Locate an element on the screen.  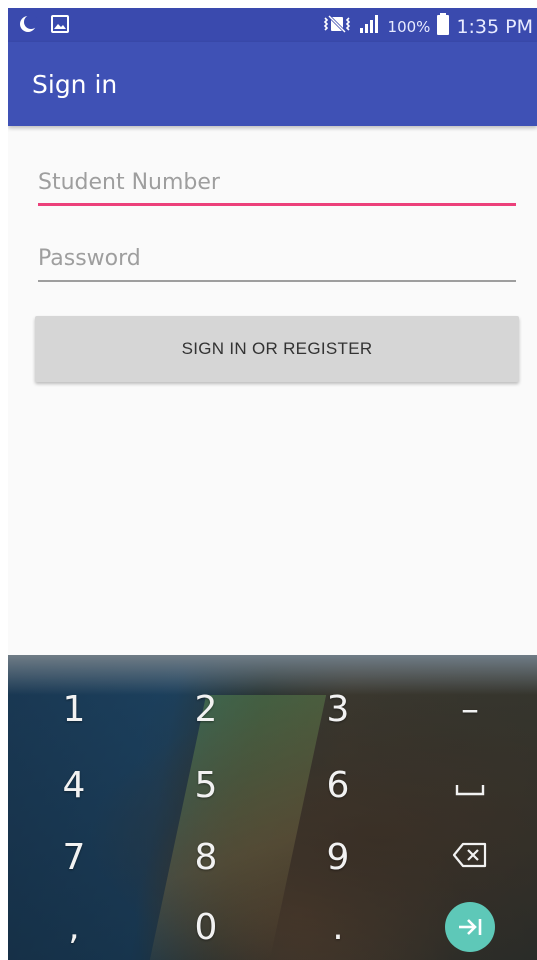
key-6: 6 is located at coordinates (338, 785).